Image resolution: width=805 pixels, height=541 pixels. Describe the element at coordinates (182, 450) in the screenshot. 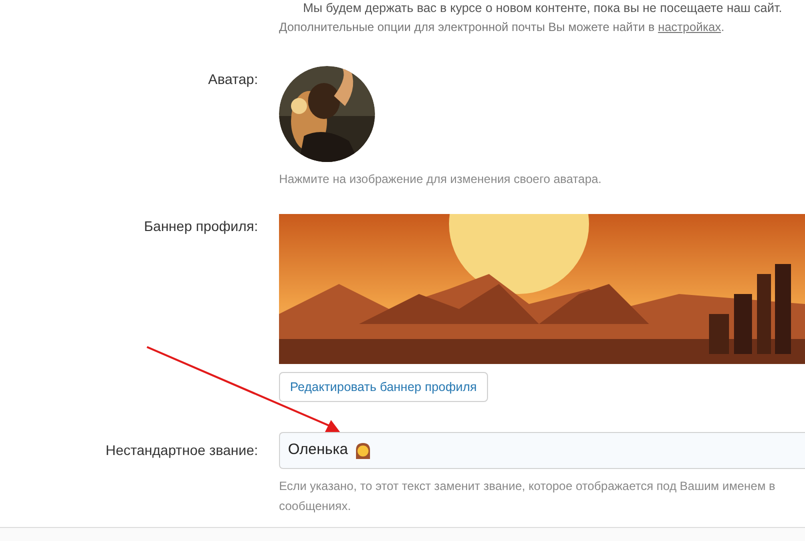

I see `custom-title-label: Нестандартное звание:` at that location.